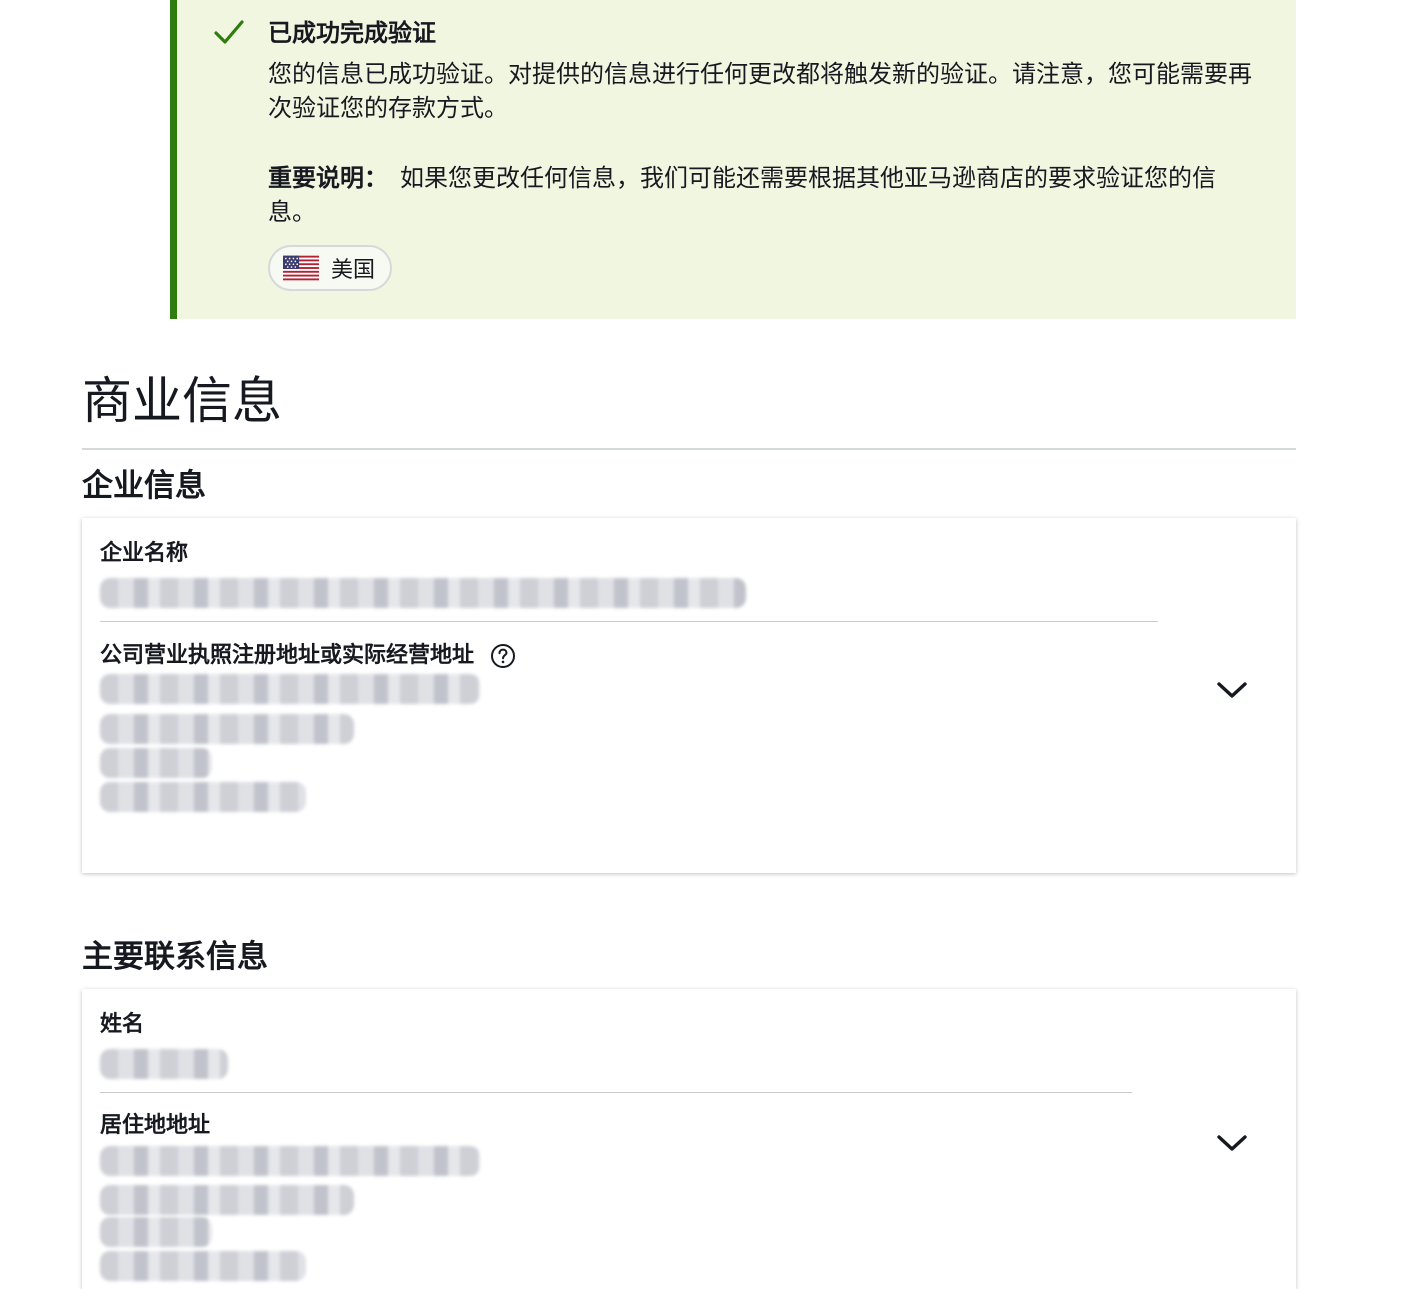 This screenshot has width=1418, height=1289. What do you see at coordinates (155, 1125) in the screenshot?
I see `contact-address-label: 居住地地址` at bounding box center [155, 1125].